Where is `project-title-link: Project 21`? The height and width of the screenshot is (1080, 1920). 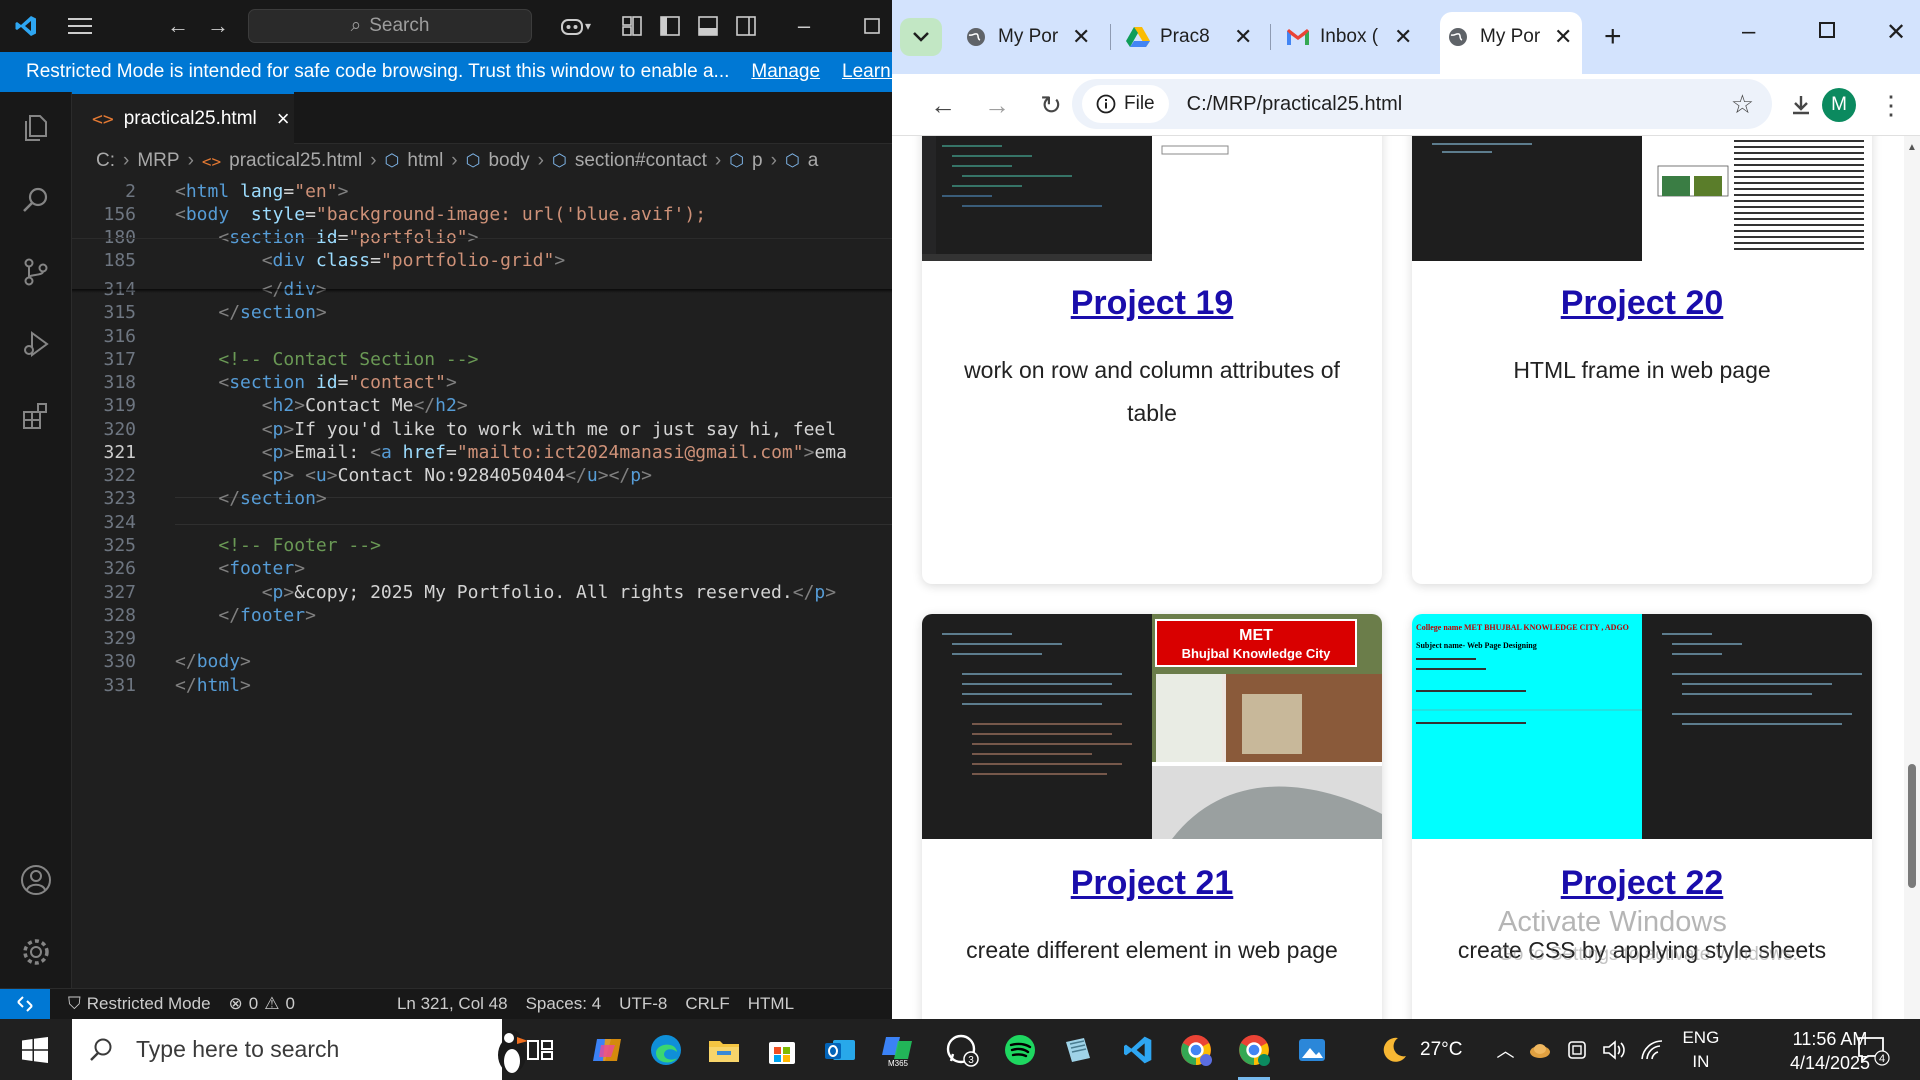 project-title-link: Project 21 is located at coordinates (1152, 883).